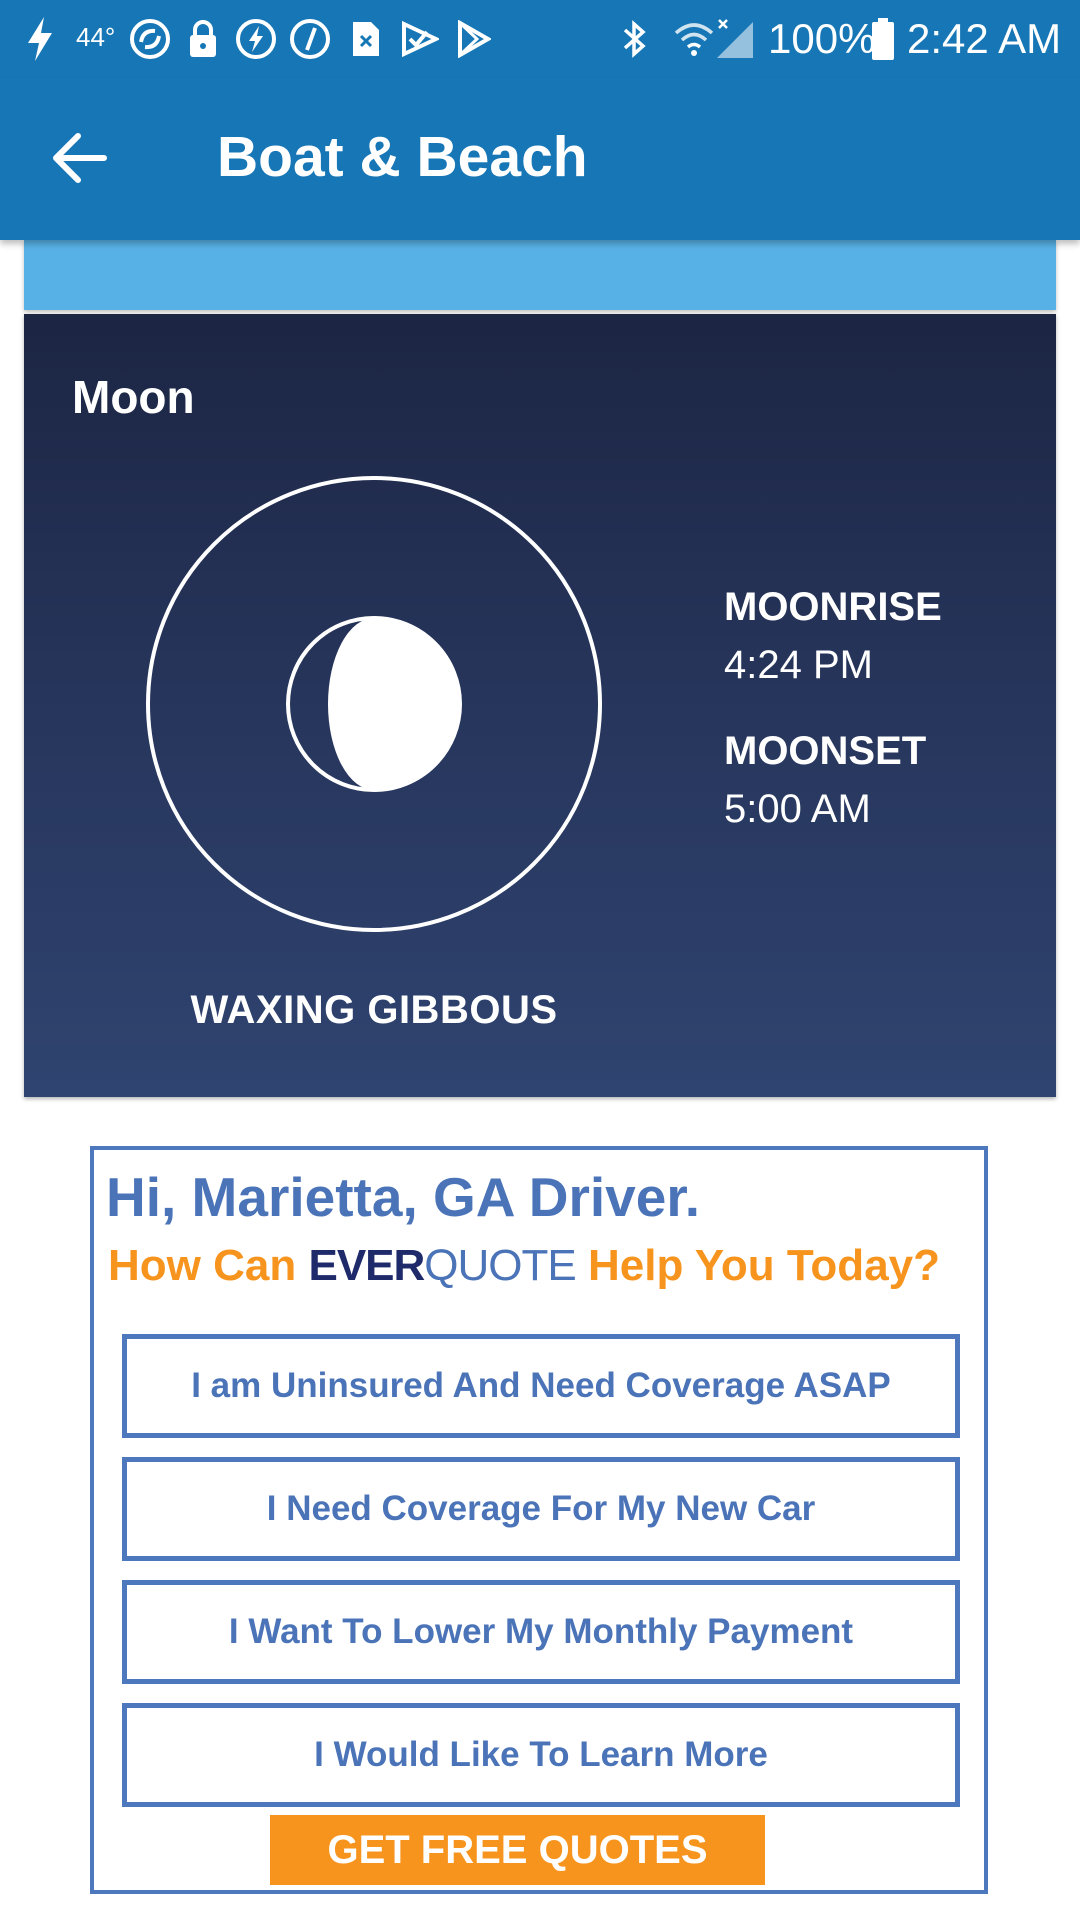 The image size is (1080, 1920). I want to click on moonrise-time: 4:24 PM, so click(798, 665).